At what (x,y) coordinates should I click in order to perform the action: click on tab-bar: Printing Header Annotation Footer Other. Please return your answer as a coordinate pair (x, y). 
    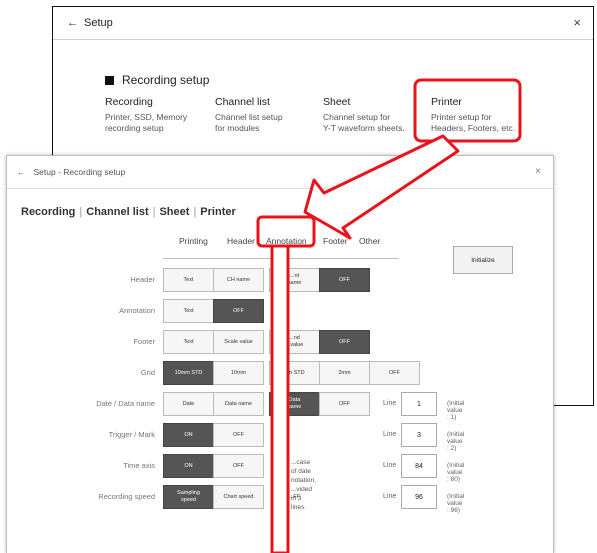
    Looking at the image, I should click on (281, 247).